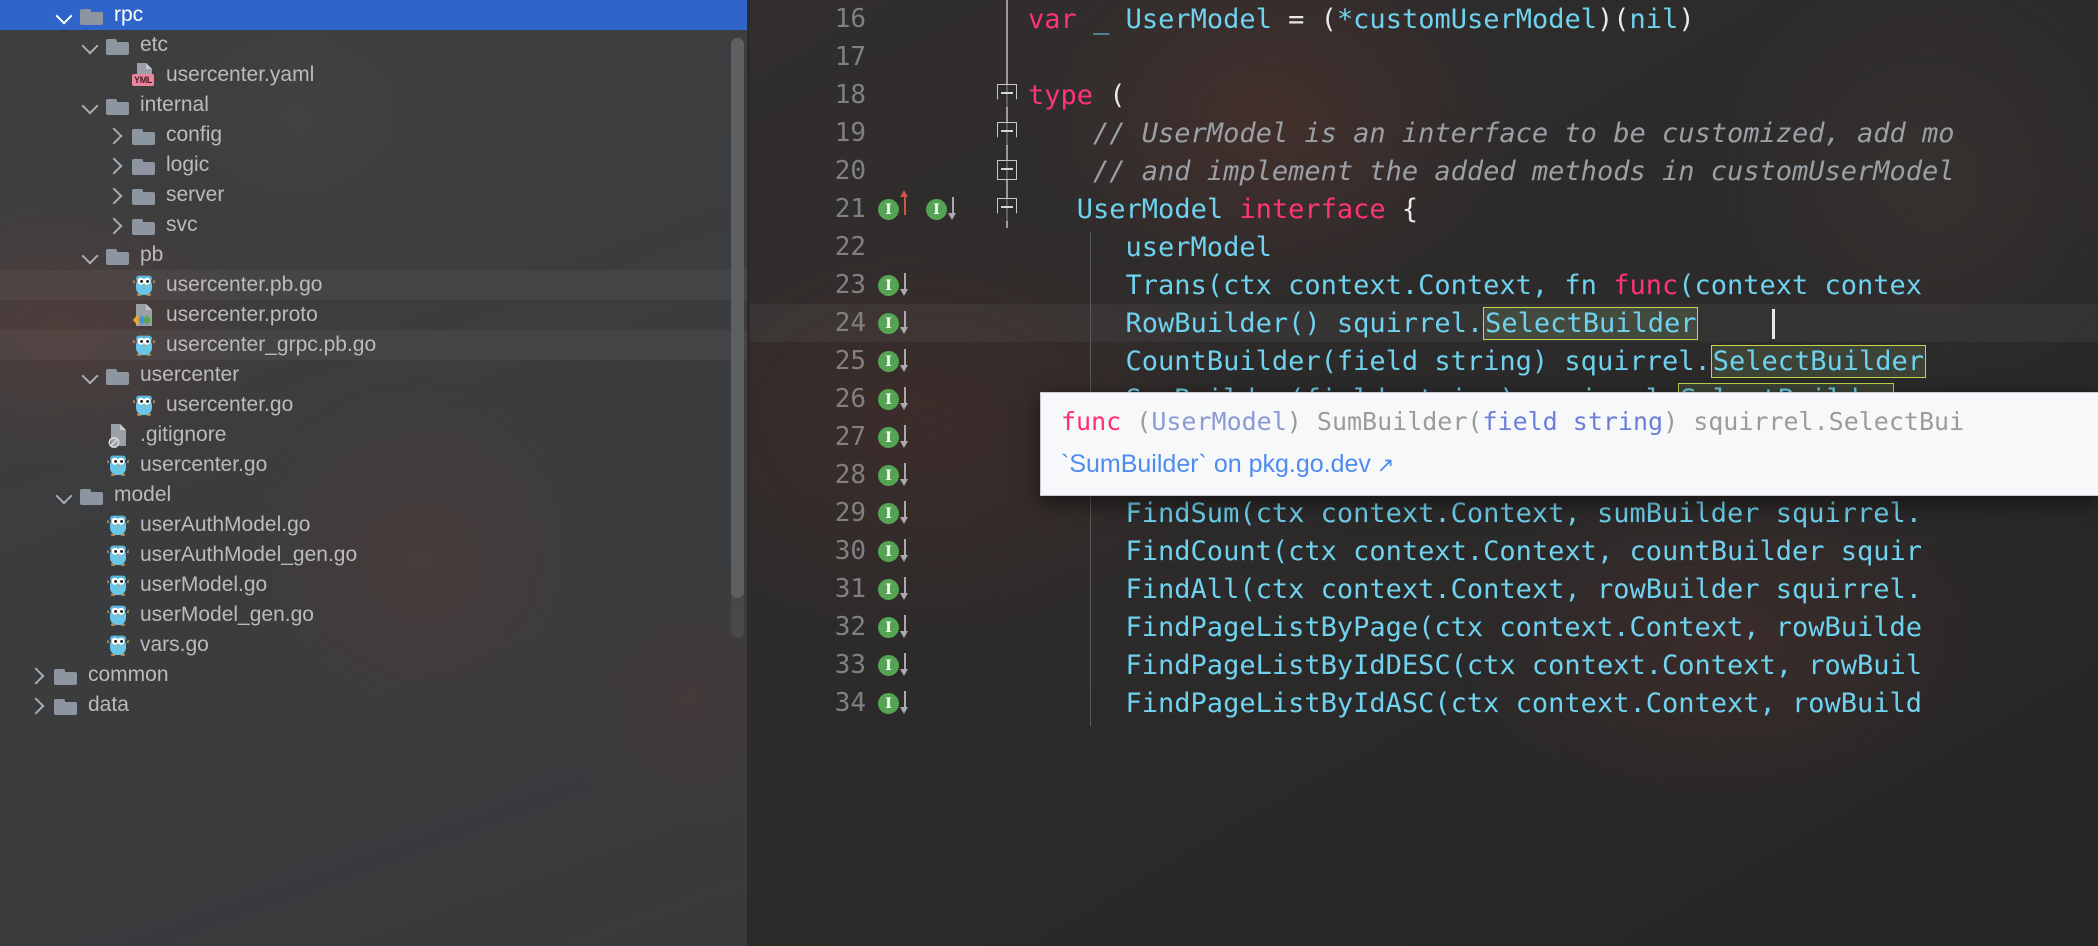 This screenshot has width=2098, height=946. I want to click on tree-item-usercenter-pb-go: usercenter.pb.go, so click(375, 285).